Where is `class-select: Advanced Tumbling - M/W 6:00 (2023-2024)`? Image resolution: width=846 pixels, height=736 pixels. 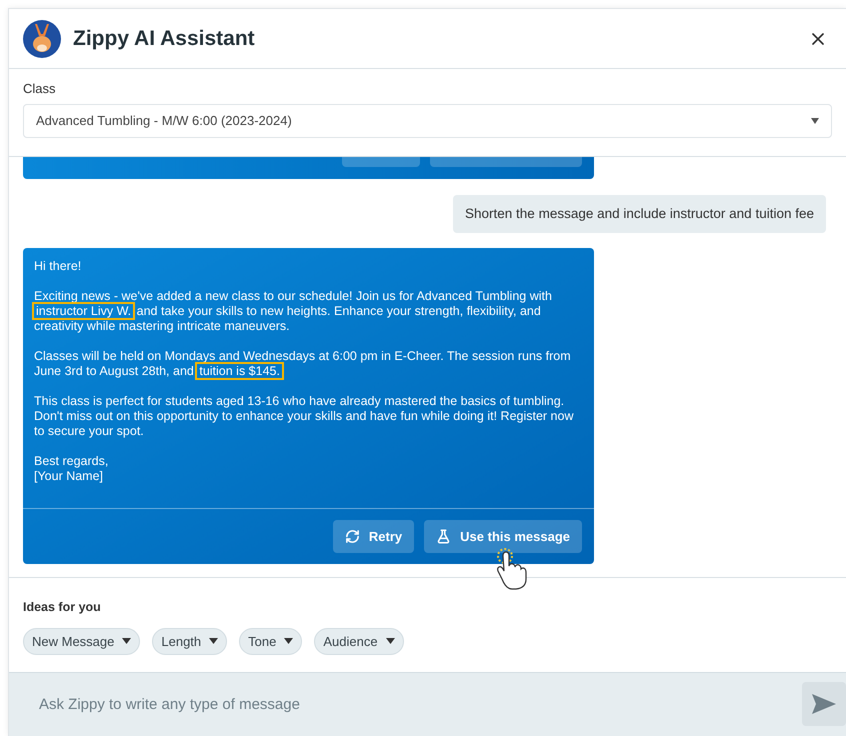
class-select: Advanced Tumbling - M/W 6:00 (2023-2024) is located at coordinates (427, 121).